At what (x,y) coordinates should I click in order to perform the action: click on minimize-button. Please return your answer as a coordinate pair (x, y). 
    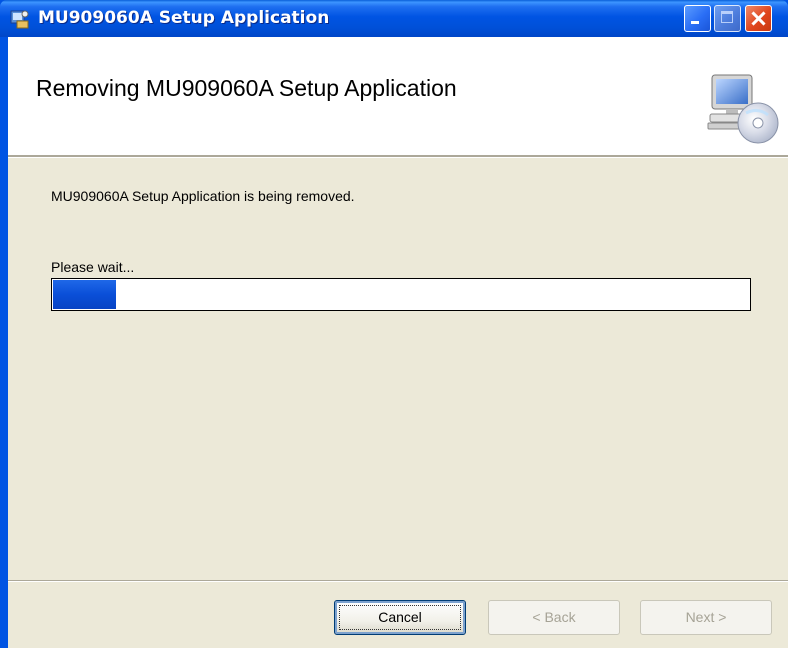
    Looking at the image, I should click on (697, 18).